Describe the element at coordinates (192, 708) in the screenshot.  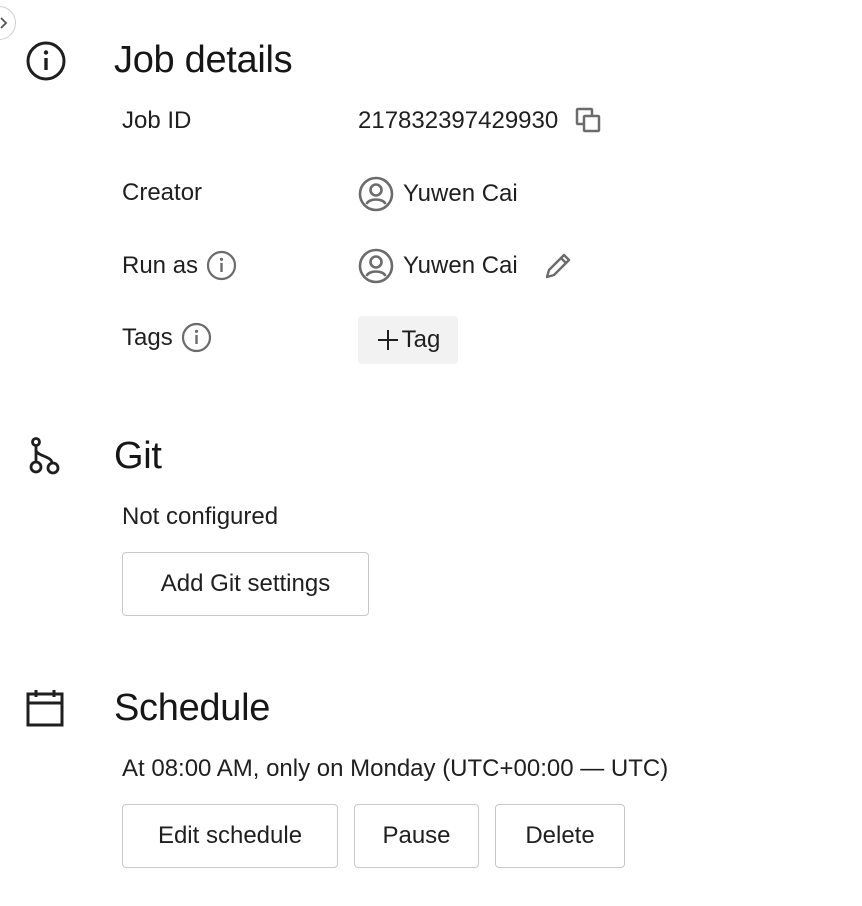
I see `schedule-title: Schedule` at that location.